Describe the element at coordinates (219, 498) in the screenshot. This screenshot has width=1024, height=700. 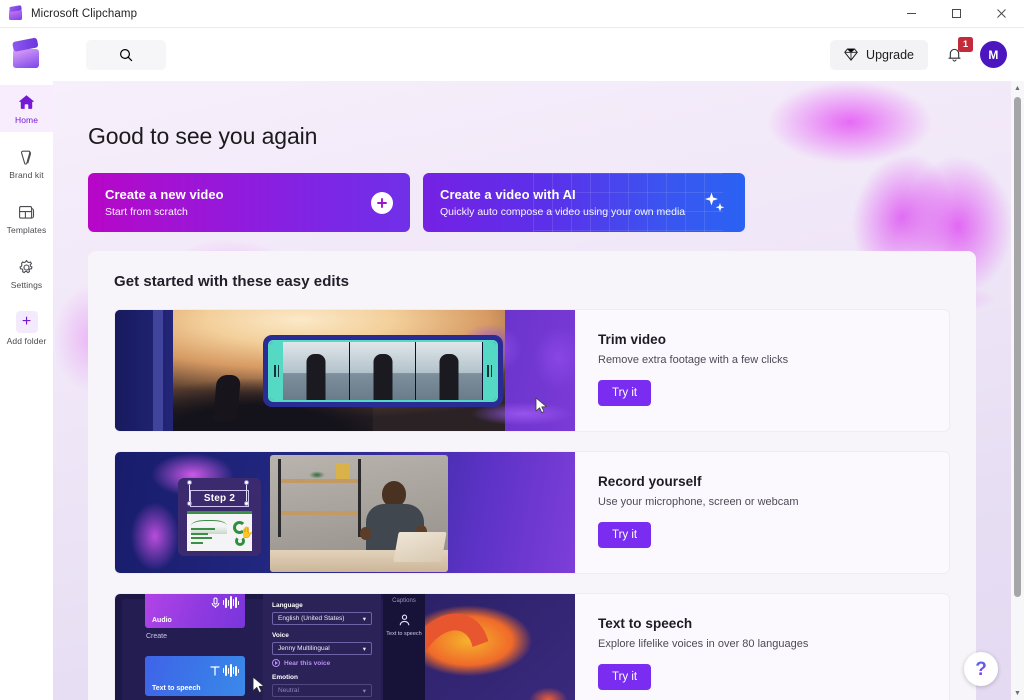
I see `step-label: Step 2` at that location.